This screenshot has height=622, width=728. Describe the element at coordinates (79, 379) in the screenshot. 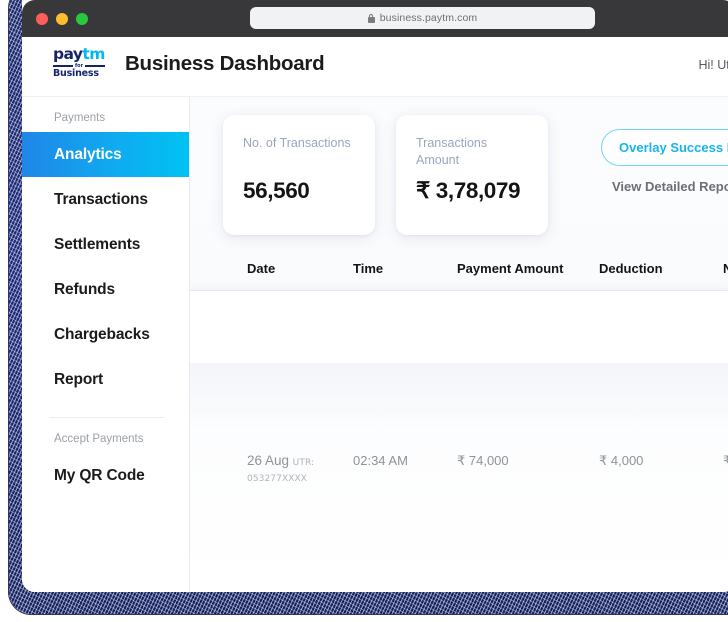

I see `sidebar-item-label: Report` at that location.